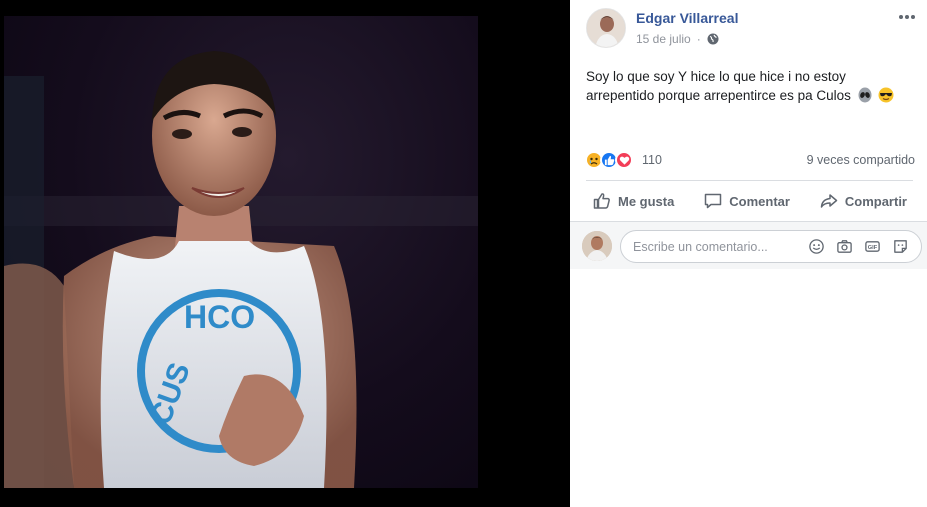 This screenshot has height=507, width=927. Describe the element at coordinates (816, 246) in the screenshot. I see `emoji-icon` at that location.